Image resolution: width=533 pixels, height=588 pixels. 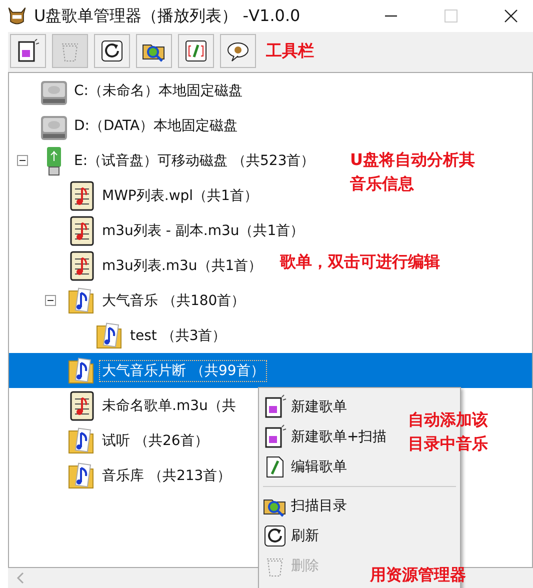 What do you see at coordinates (154, 51) in the screenshot?
I see `scan-button` at bounding box center [154, 51].